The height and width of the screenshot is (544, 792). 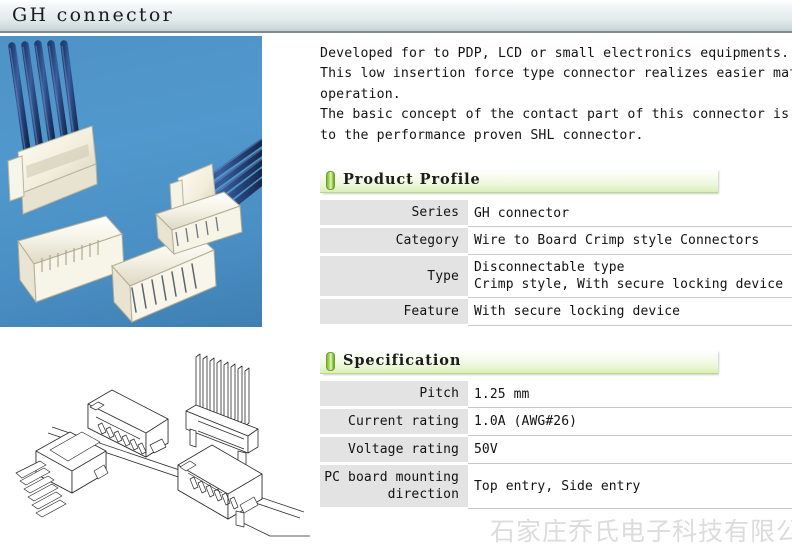 What do you see at coordinates (394, 450) in the screenshot?
I see `row-label: Voltage rating` at bounding box center [394, 450].